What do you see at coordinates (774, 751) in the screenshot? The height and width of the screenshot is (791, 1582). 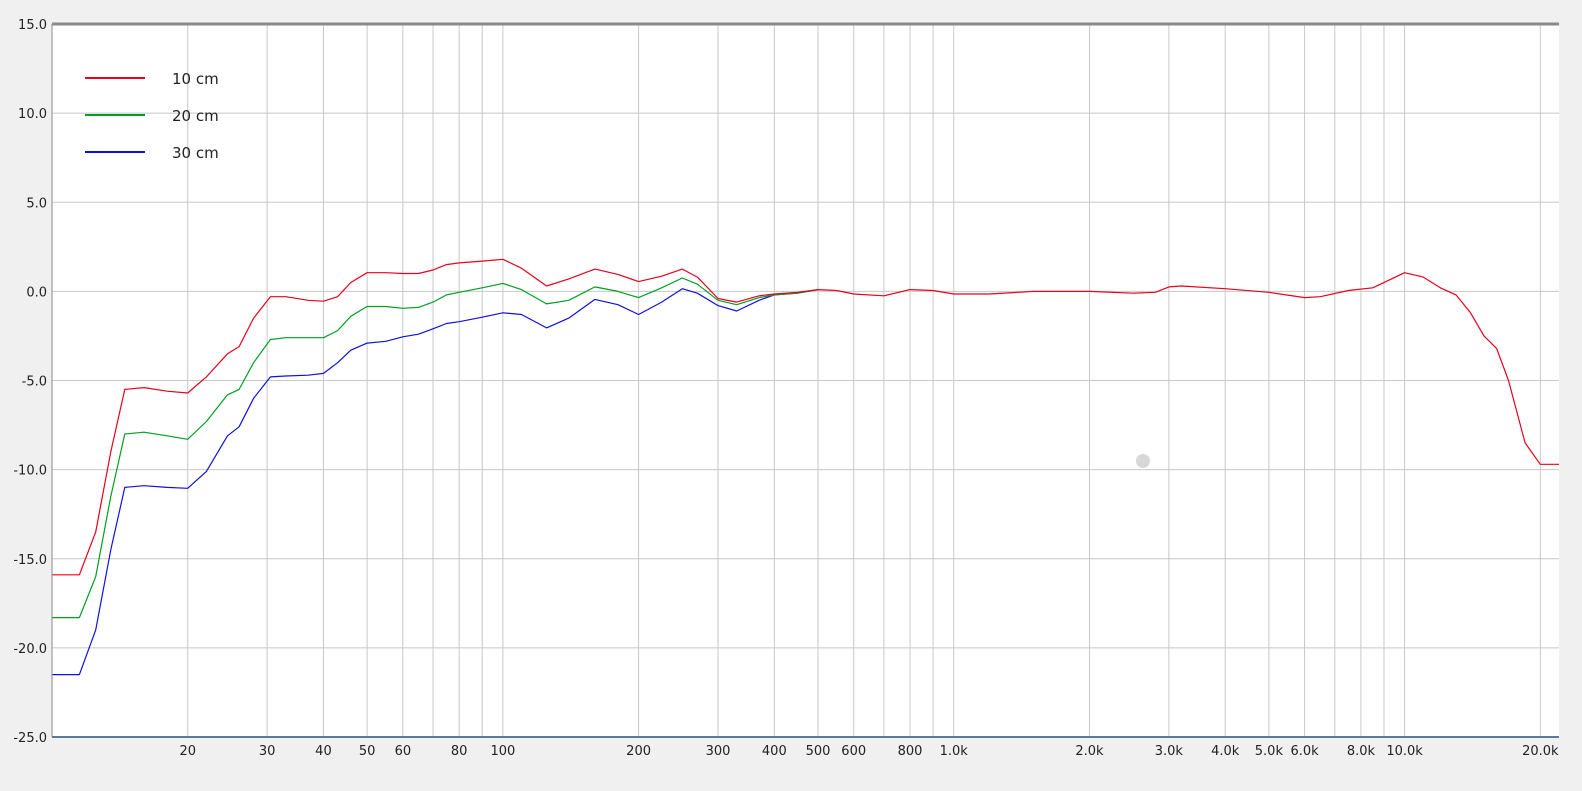 I see `x-tick-label: 400` at bounding box center [774, 751].